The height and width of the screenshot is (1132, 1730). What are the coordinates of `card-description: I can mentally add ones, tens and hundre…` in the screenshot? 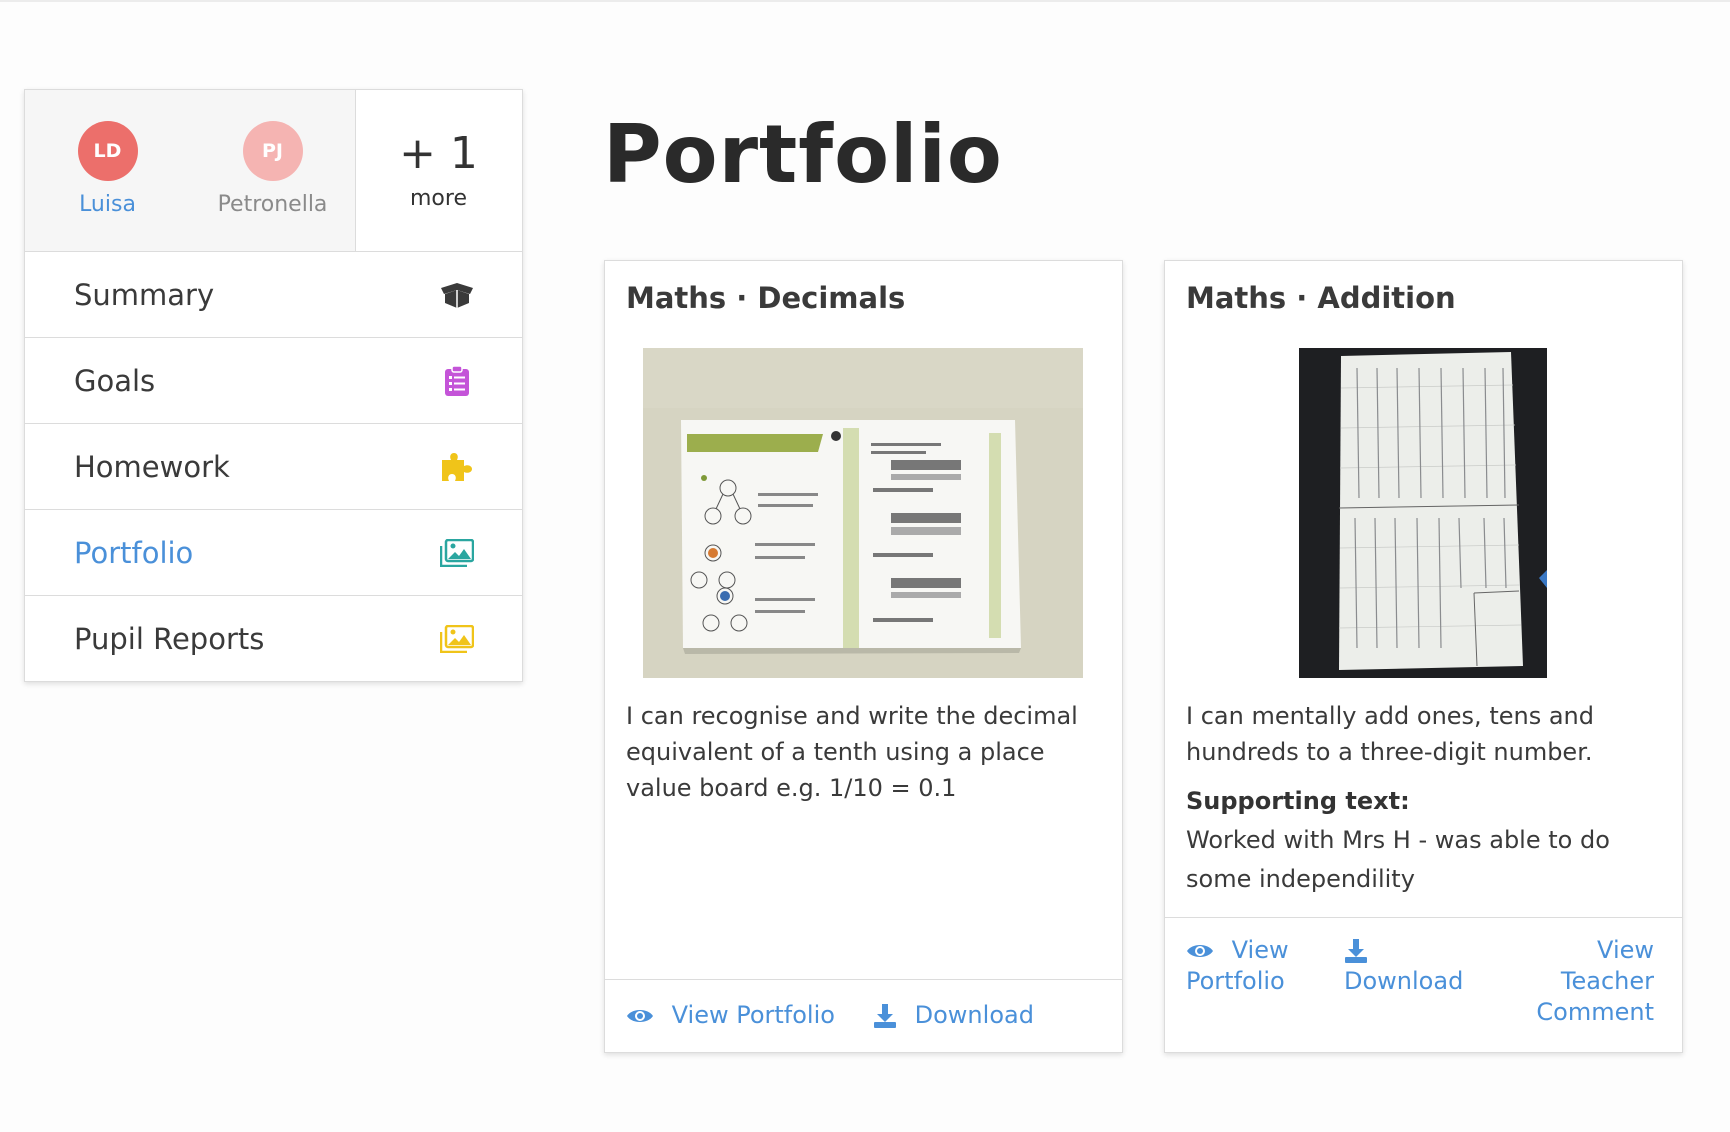 It's located at (1390, 734).